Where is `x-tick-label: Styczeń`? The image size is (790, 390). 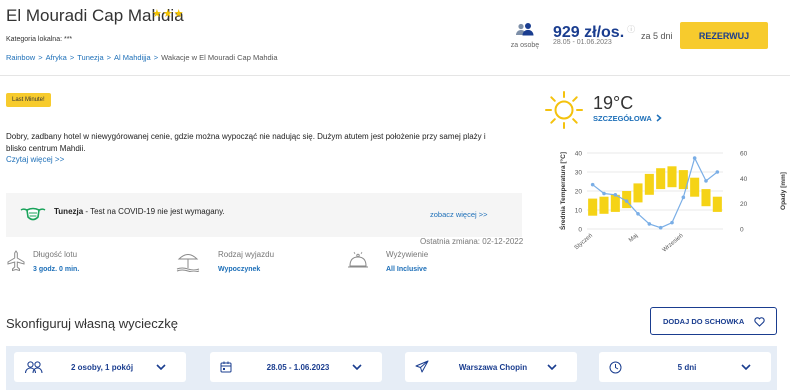
x-tick-label: Styczeń is located at coordinates (584, 242).